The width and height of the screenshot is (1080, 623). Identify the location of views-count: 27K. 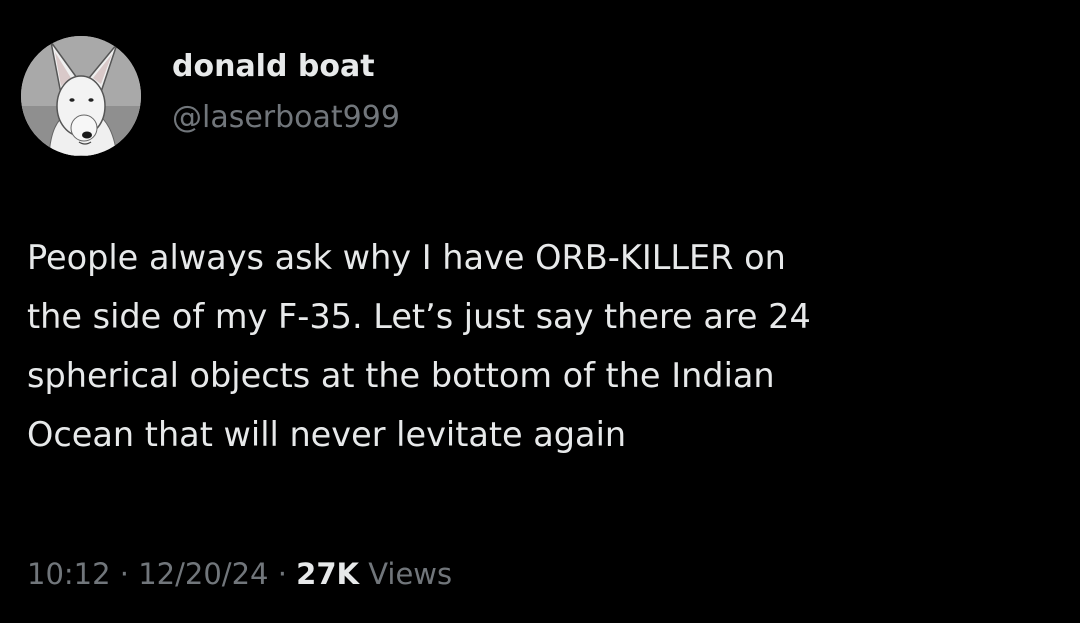
(327, 574).